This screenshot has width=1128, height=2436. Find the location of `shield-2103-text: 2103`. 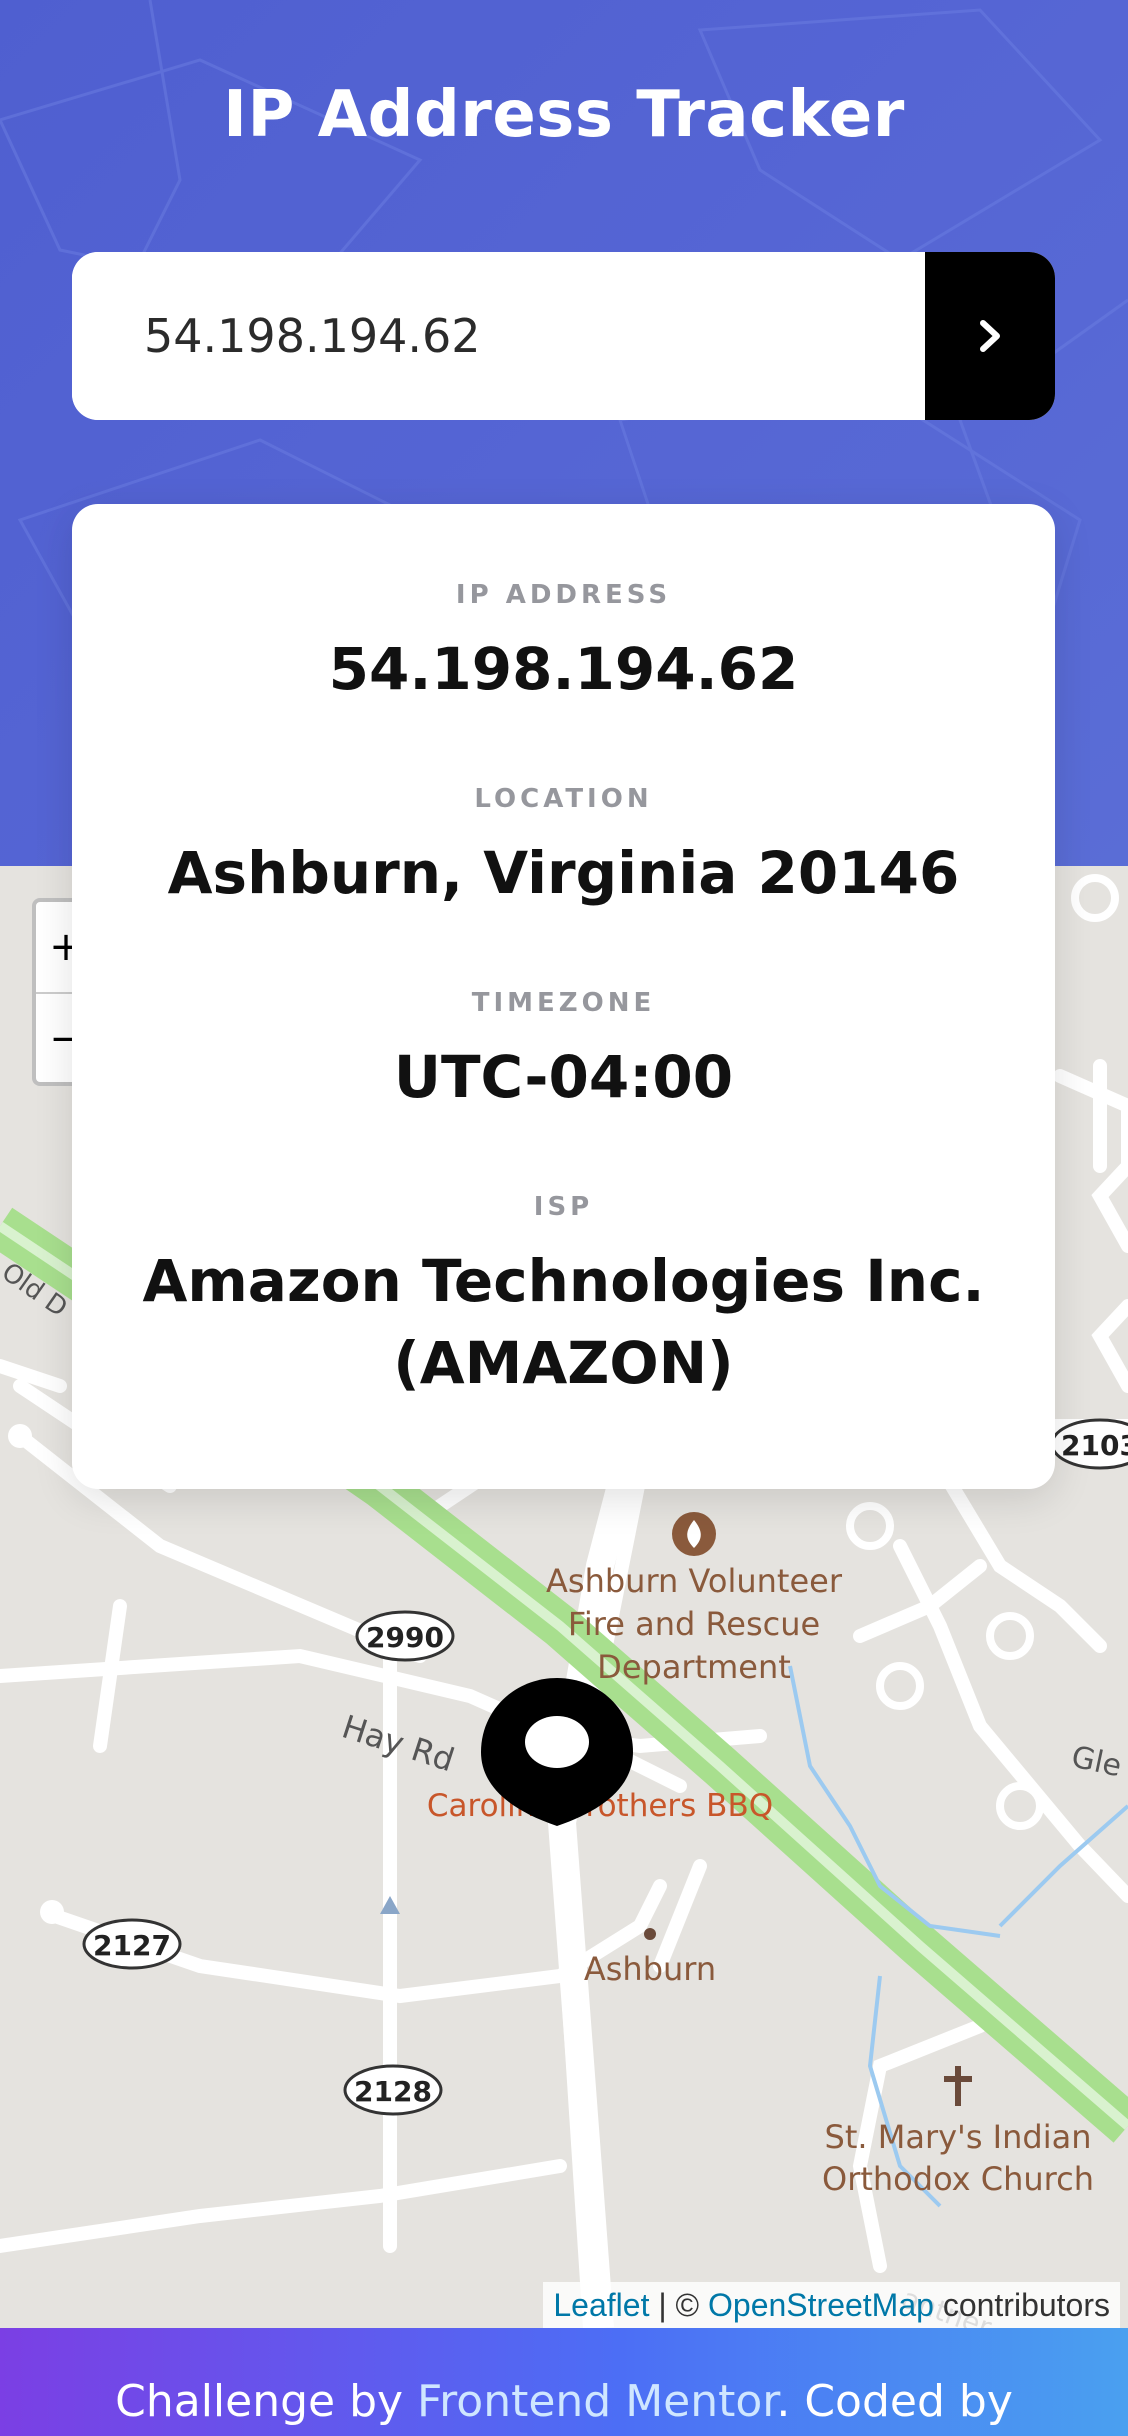

shield-2103-text: 2103 is located at coordinates (1094, 1445).